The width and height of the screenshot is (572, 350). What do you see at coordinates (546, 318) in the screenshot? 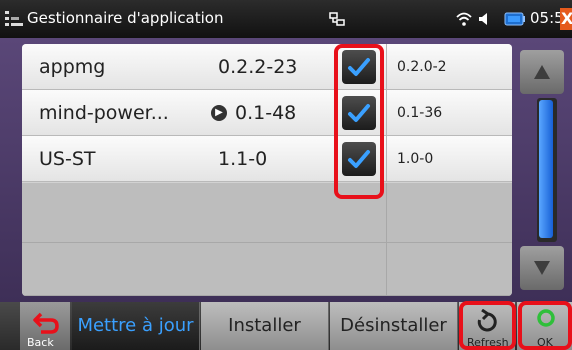
I see `ok-circle-icon` at bounding box center [546, 318].